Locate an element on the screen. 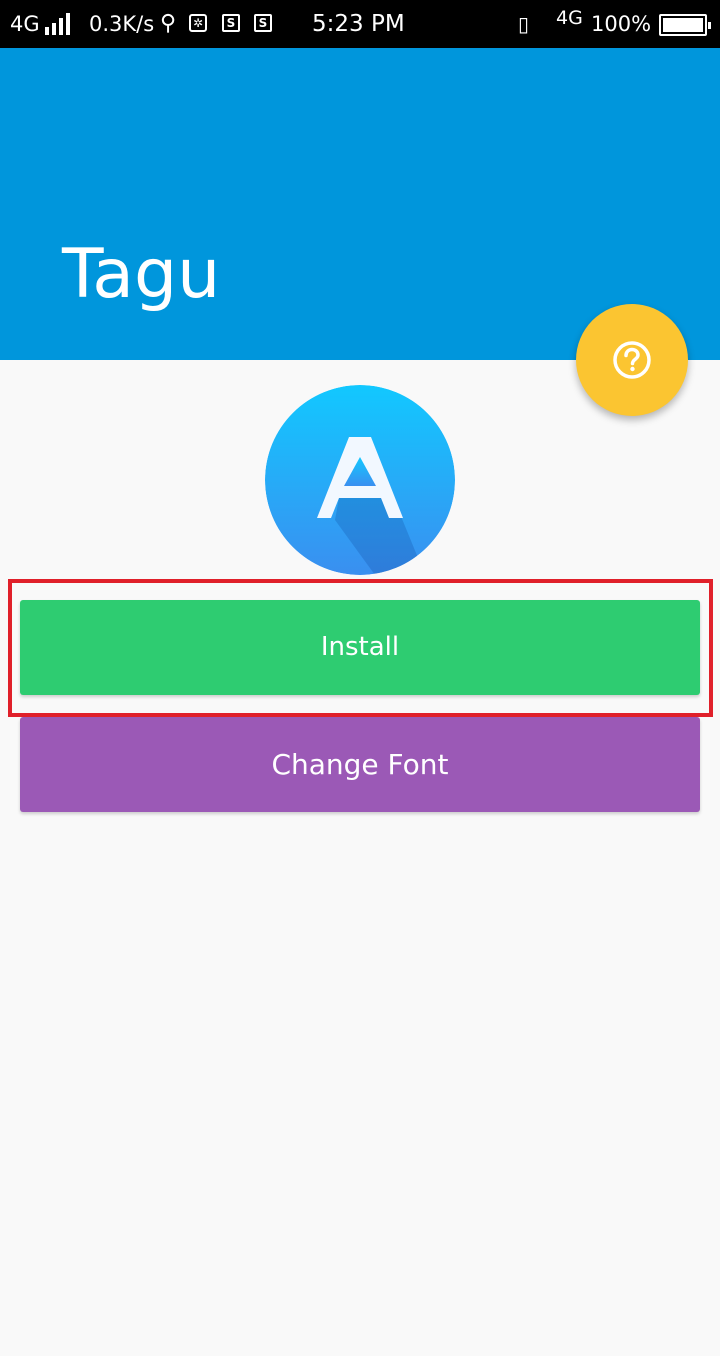 The height and width of the screenshot is (1356, 720). help-icon is located at coordinates (632, 360).